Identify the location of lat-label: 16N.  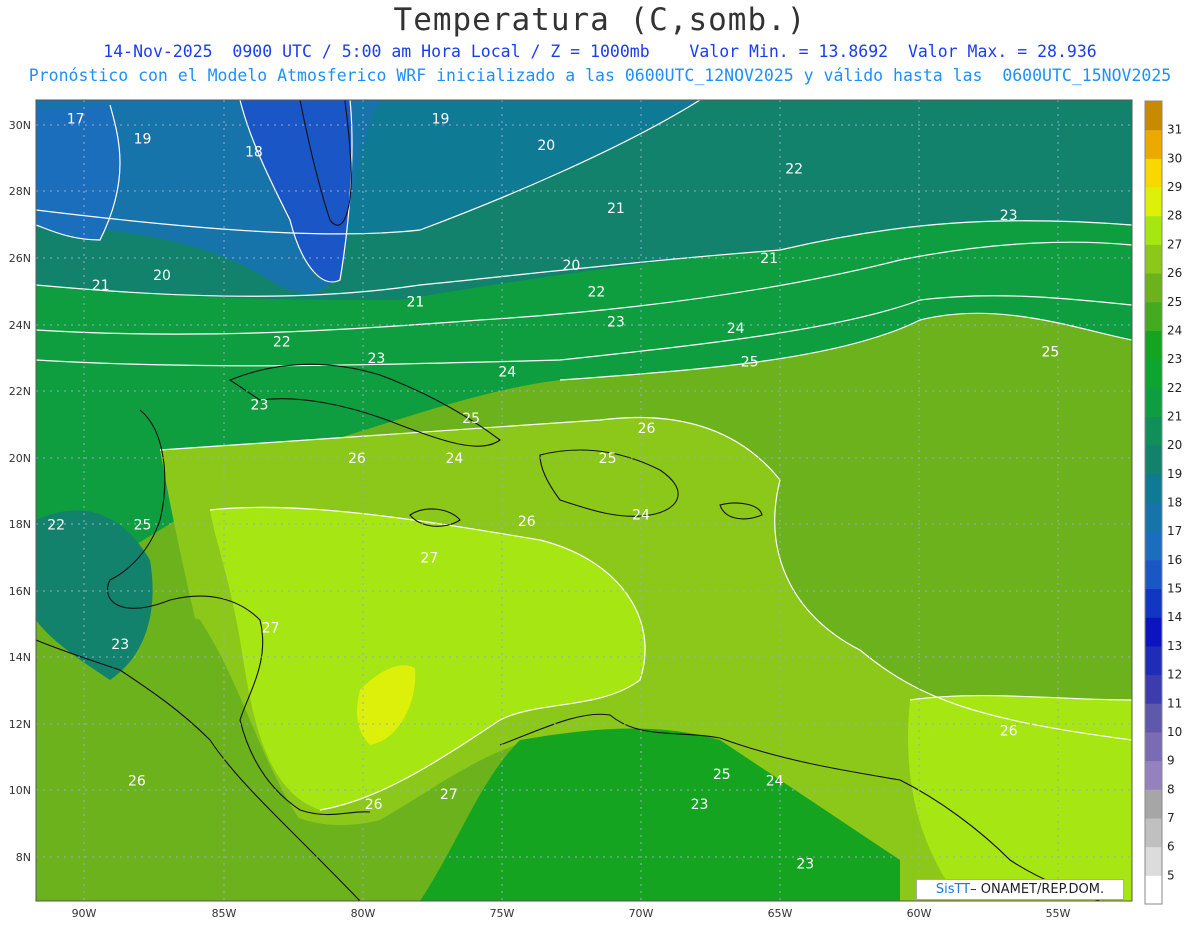
(20, 591).